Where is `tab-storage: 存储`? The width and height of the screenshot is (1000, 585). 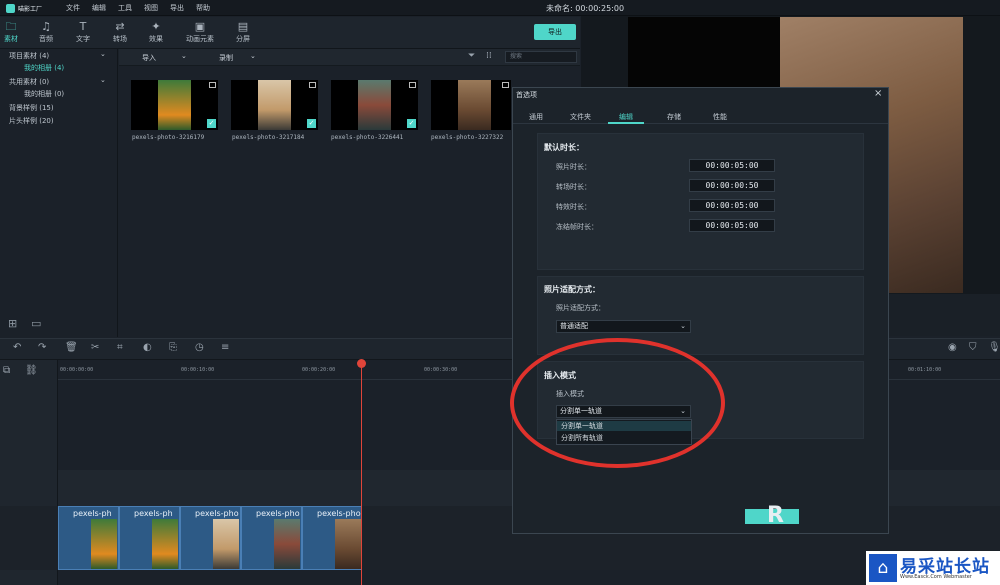
tab-storage: 存储 is located at coordinates (674, 117).